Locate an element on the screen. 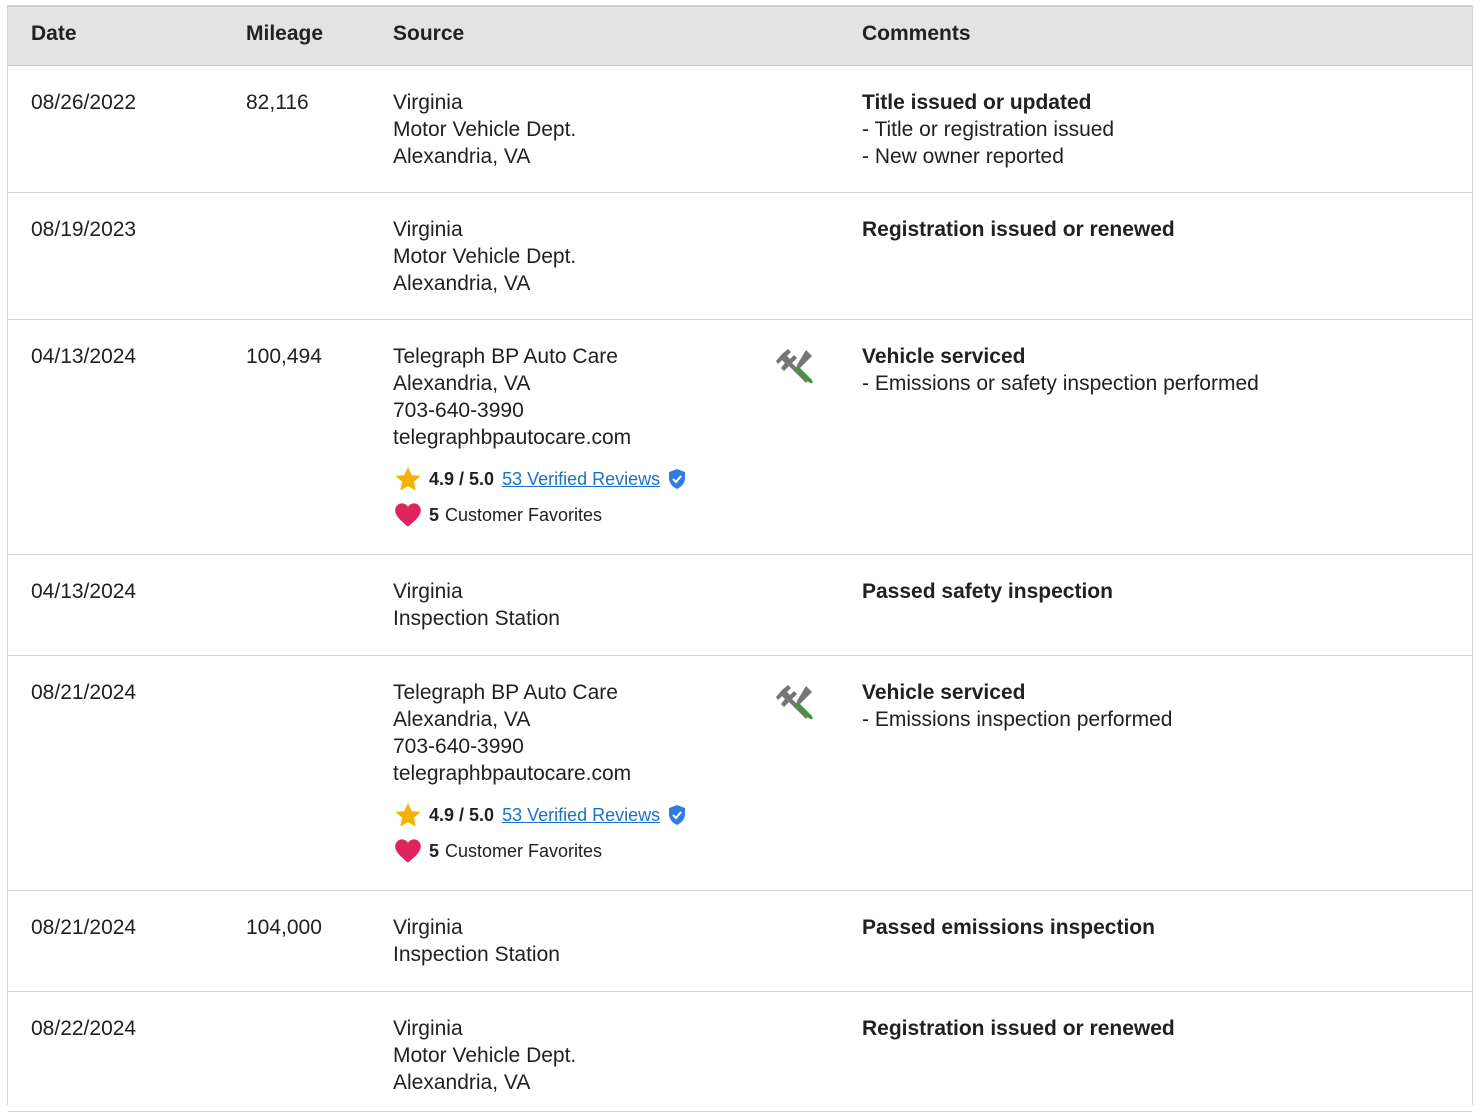 The image size is (1477, 1112). row-mileage: 82,116 is located at coordinates (277, 102).